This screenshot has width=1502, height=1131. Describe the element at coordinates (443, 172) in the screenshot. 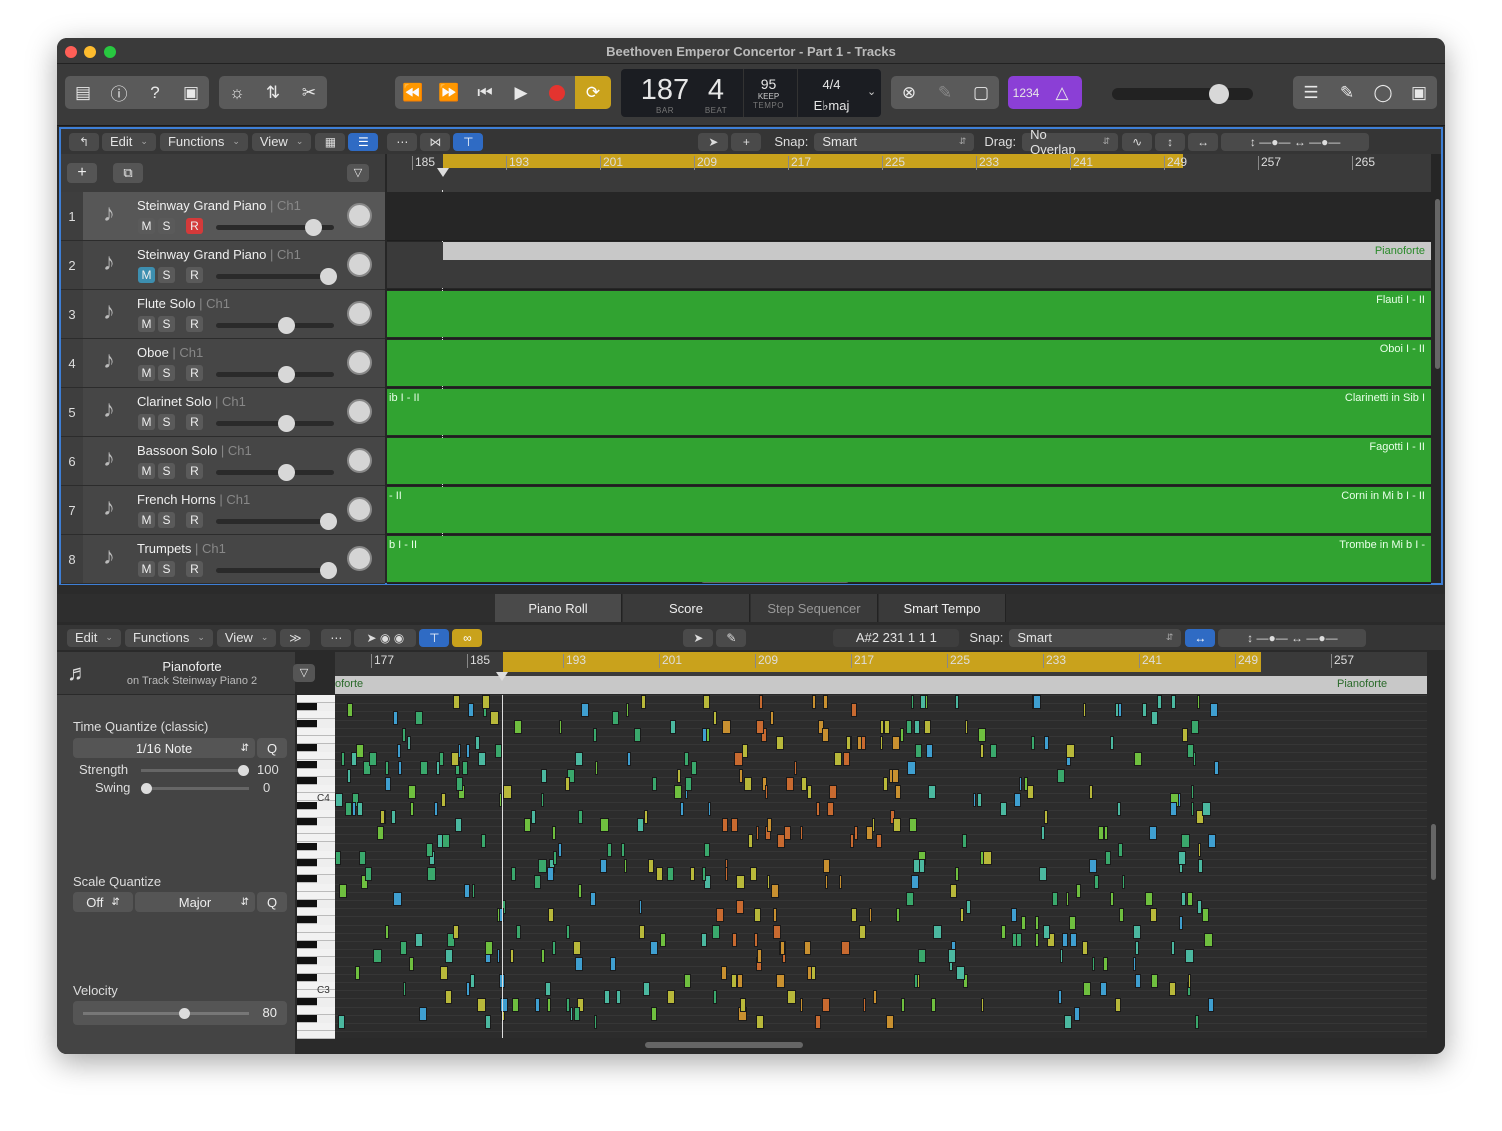

I see `playhead-marker-top` at that location.